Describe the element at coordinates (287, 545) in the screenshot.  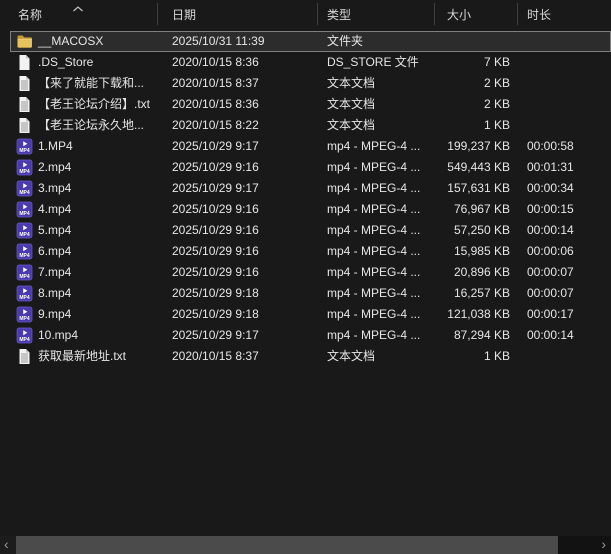
I see `scrollbar-thumb` at that location.